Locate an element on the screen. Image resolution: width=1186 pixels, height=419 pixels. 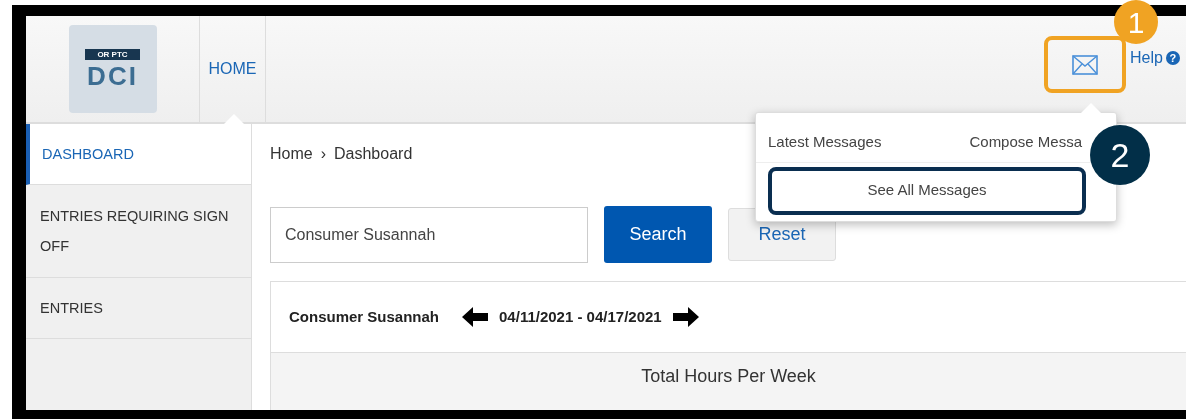
mail-icon is located at coordinates (1085, 64).